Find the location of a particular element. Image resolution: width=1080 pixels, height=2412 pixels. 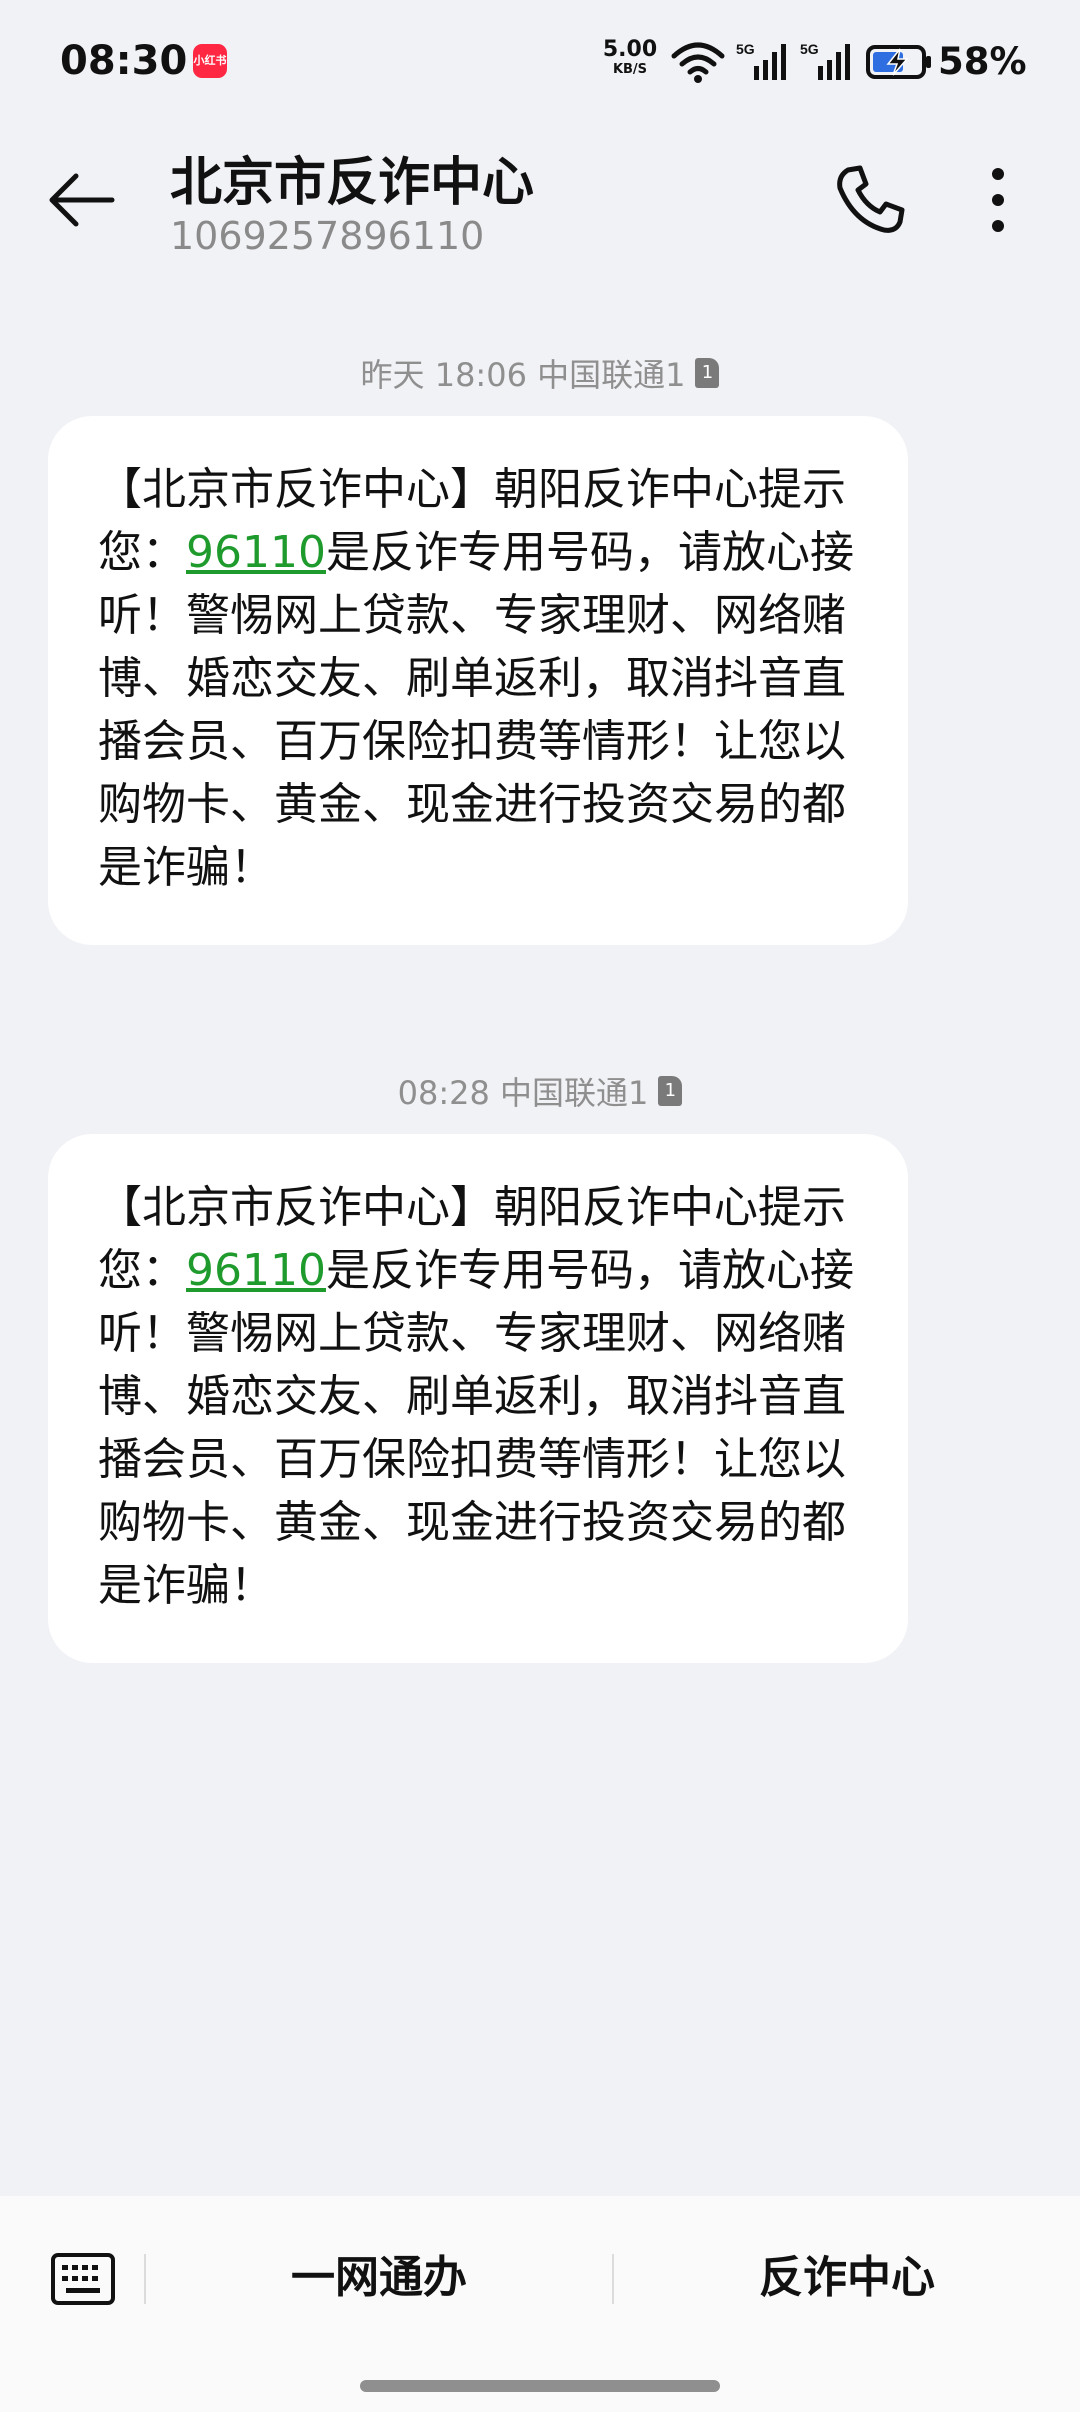

network-speed-value: 5.00 is located at coordinates (630, 49).